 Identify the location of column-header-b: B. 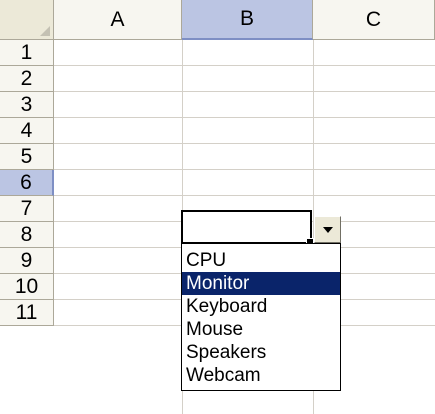
(247, 20).